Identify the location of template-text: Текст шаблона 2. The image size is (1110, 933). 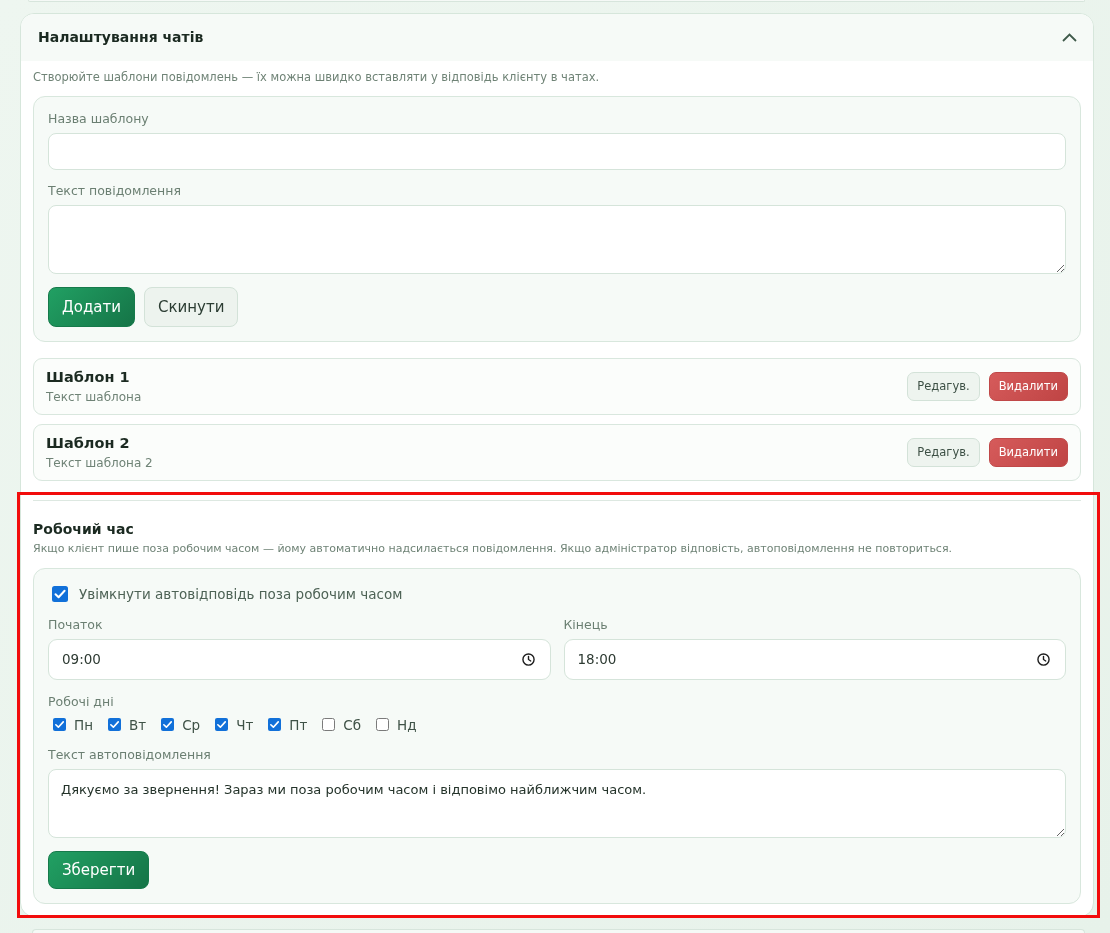
(99, 462).